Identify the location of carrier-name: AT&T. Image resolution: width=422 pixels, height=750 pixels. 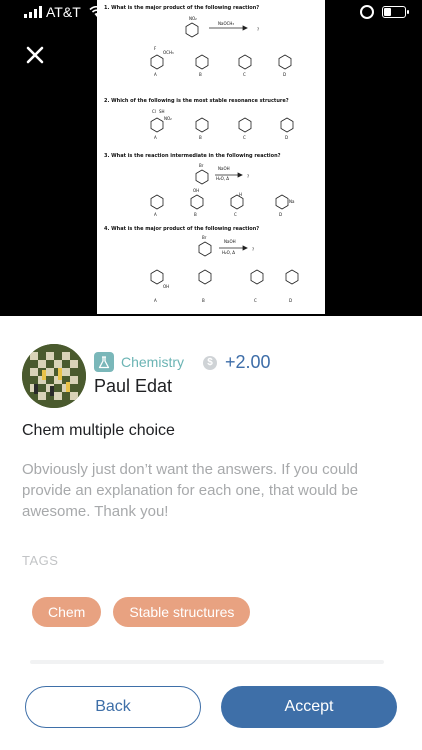
(63, 12).